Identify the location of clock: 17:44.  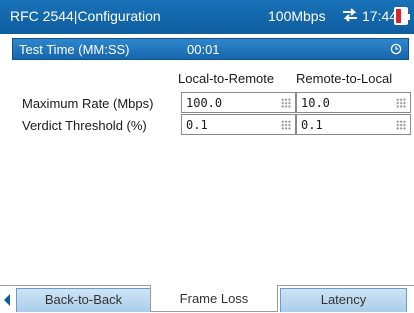
(380, 16).